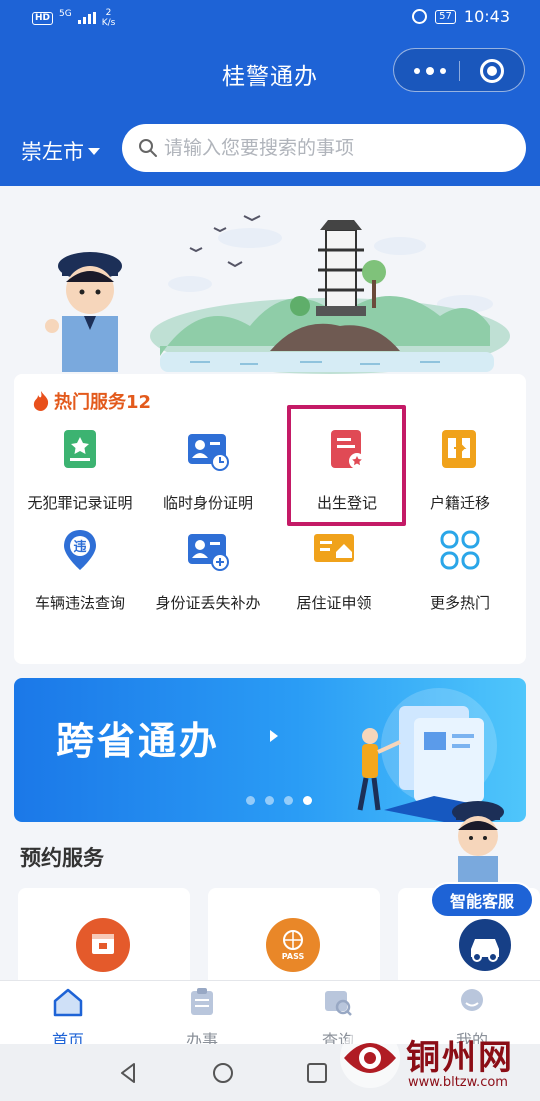  Describe the element at coordinates (79, 547) in the screenshot. I see `svg-text: 违` at that location.